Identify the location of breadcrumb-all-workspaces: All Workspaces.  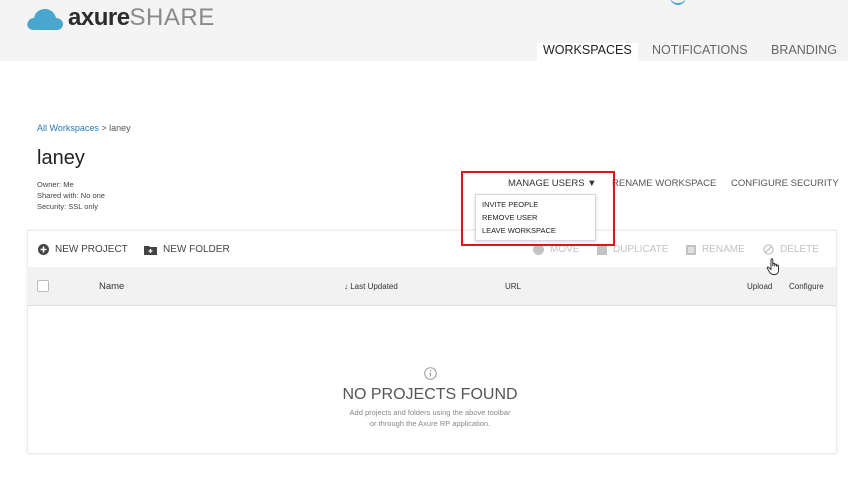
(68, 128).